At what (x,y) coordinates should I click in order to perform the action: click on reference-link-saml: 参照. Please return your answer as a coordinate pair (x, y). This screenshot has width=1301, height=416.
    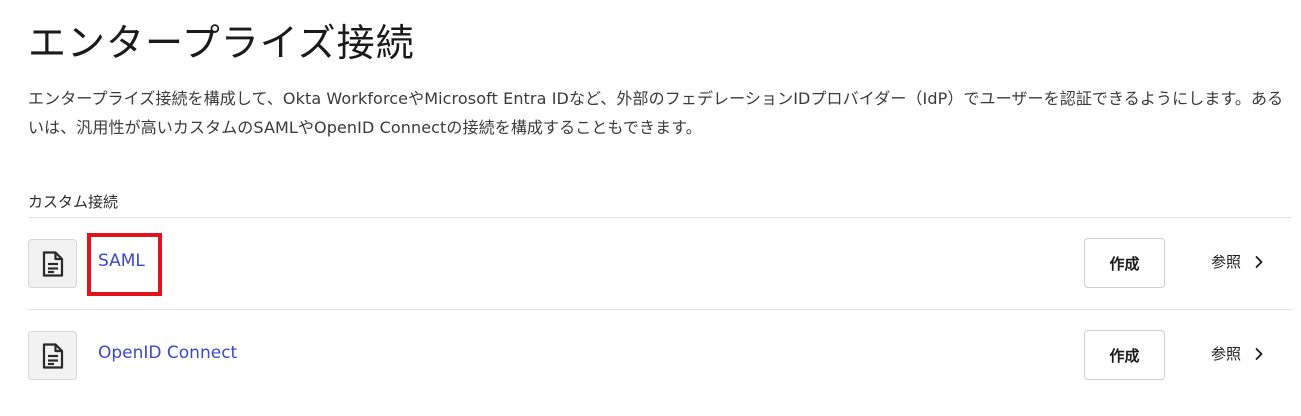
    Looking at the image, I should click on (1238, 261).